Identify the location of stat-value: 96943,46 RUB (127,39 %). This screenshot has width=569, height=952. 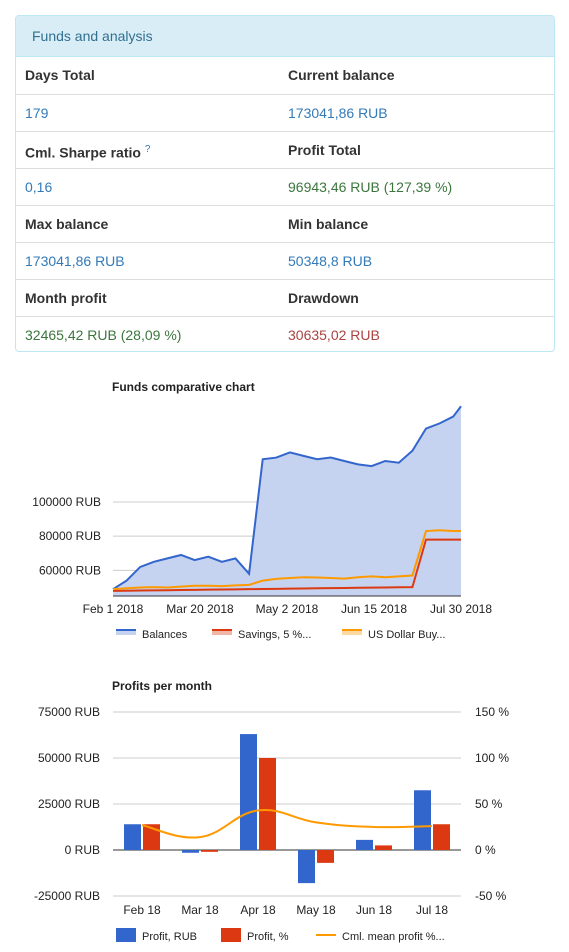
(370, 187).